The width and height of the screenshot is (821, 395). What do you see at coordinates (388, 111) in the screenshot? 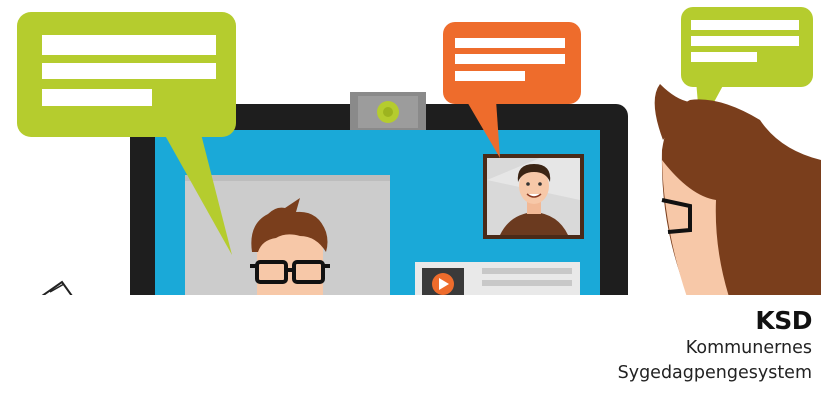
I see `webcam-icon` at bounding box center [388, 111].